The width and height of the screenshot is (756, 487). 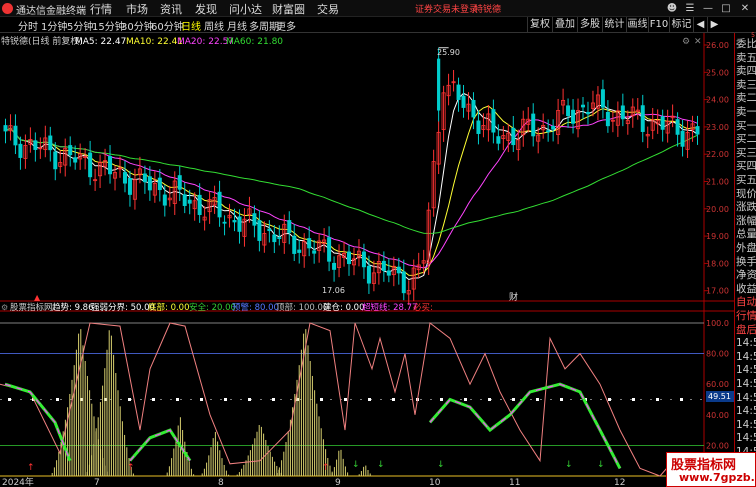 What do you see at coordinates (237, 25) in the screenshot?
I see `period-monthly: 月线` at bounding box center [237, 25].